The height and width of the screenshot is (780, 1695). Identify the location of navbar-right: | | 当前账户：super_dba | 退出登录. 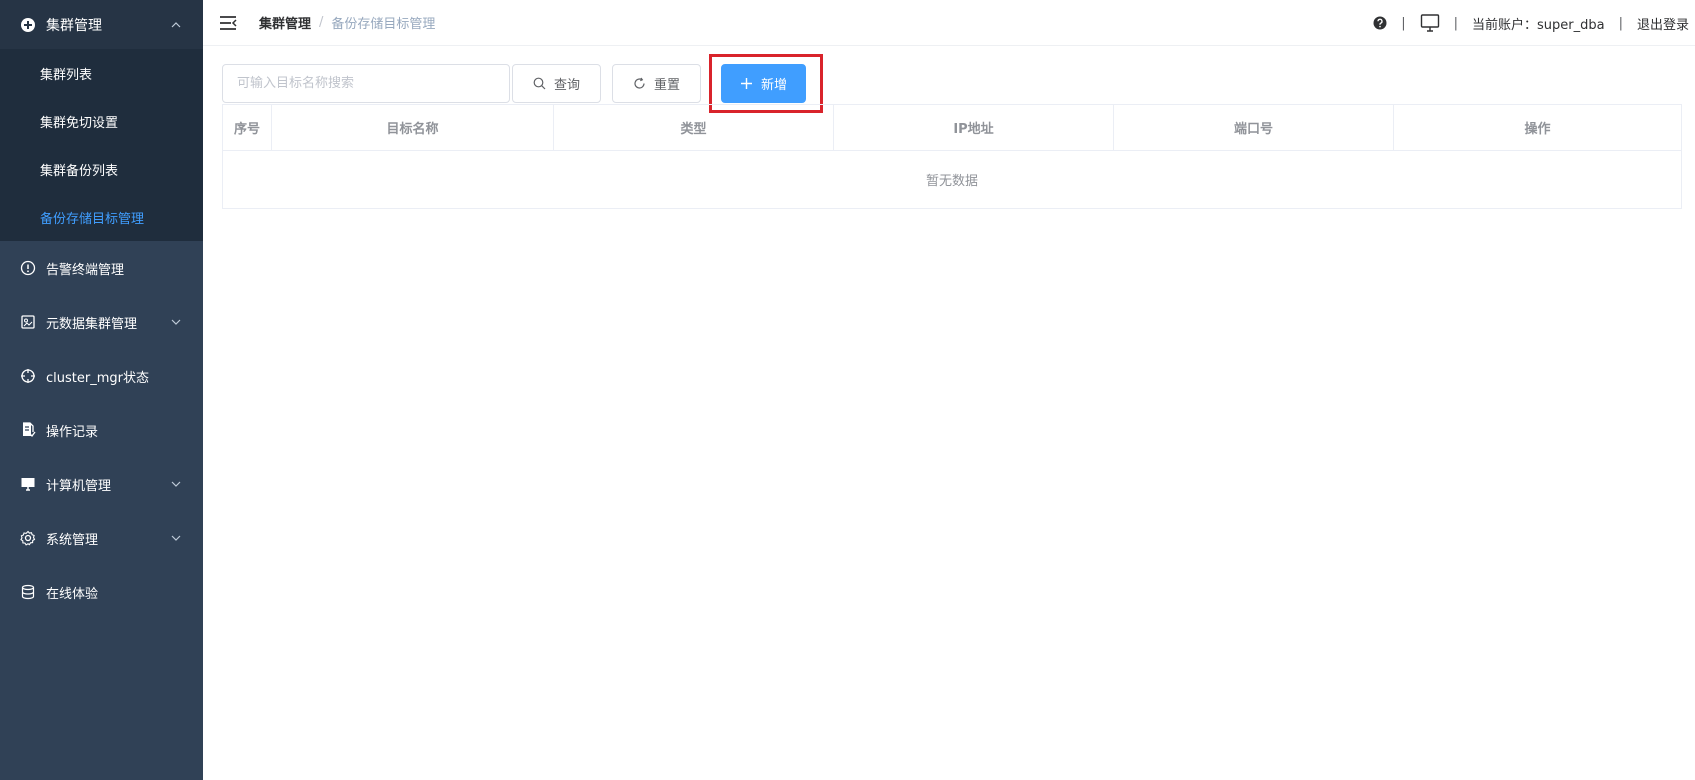
(1531, 23).